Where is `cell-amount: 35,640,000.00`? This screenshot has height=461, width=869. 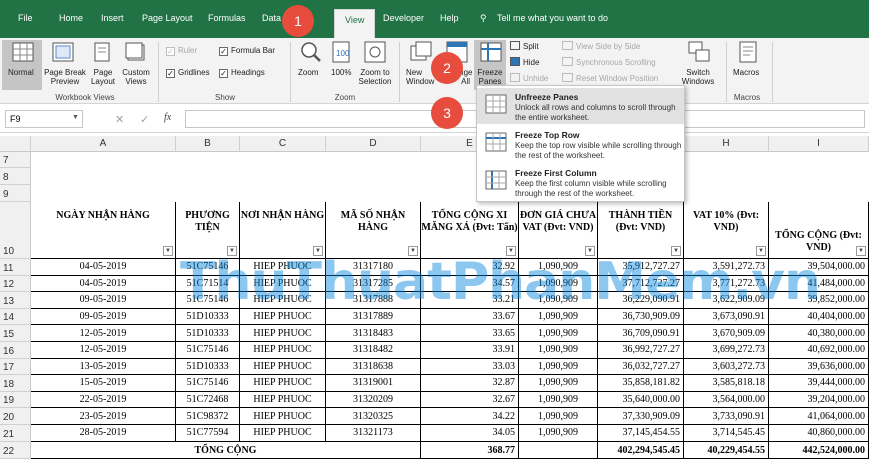 cell-amount: 35,640,000.00 is located at coordinates (641, 400).